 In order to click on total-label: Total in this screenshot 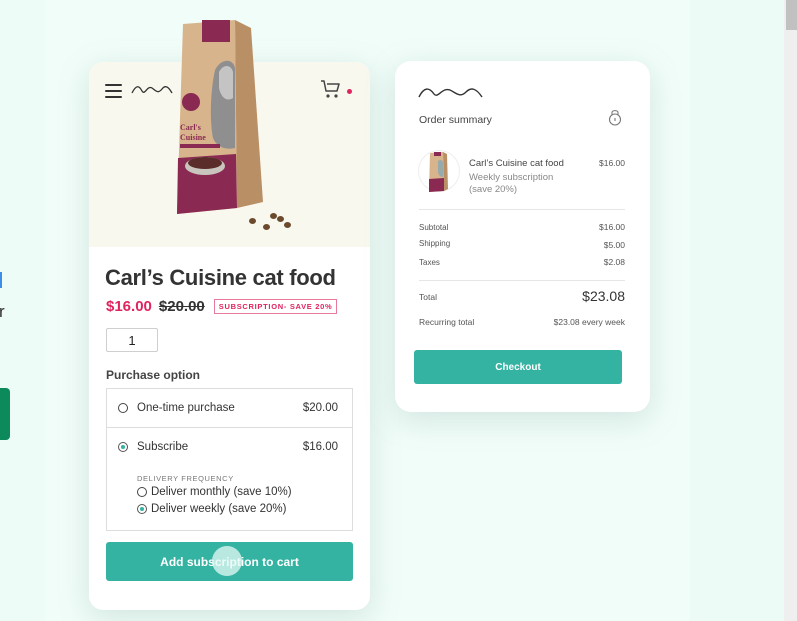, I will do `click(428, 297)`.